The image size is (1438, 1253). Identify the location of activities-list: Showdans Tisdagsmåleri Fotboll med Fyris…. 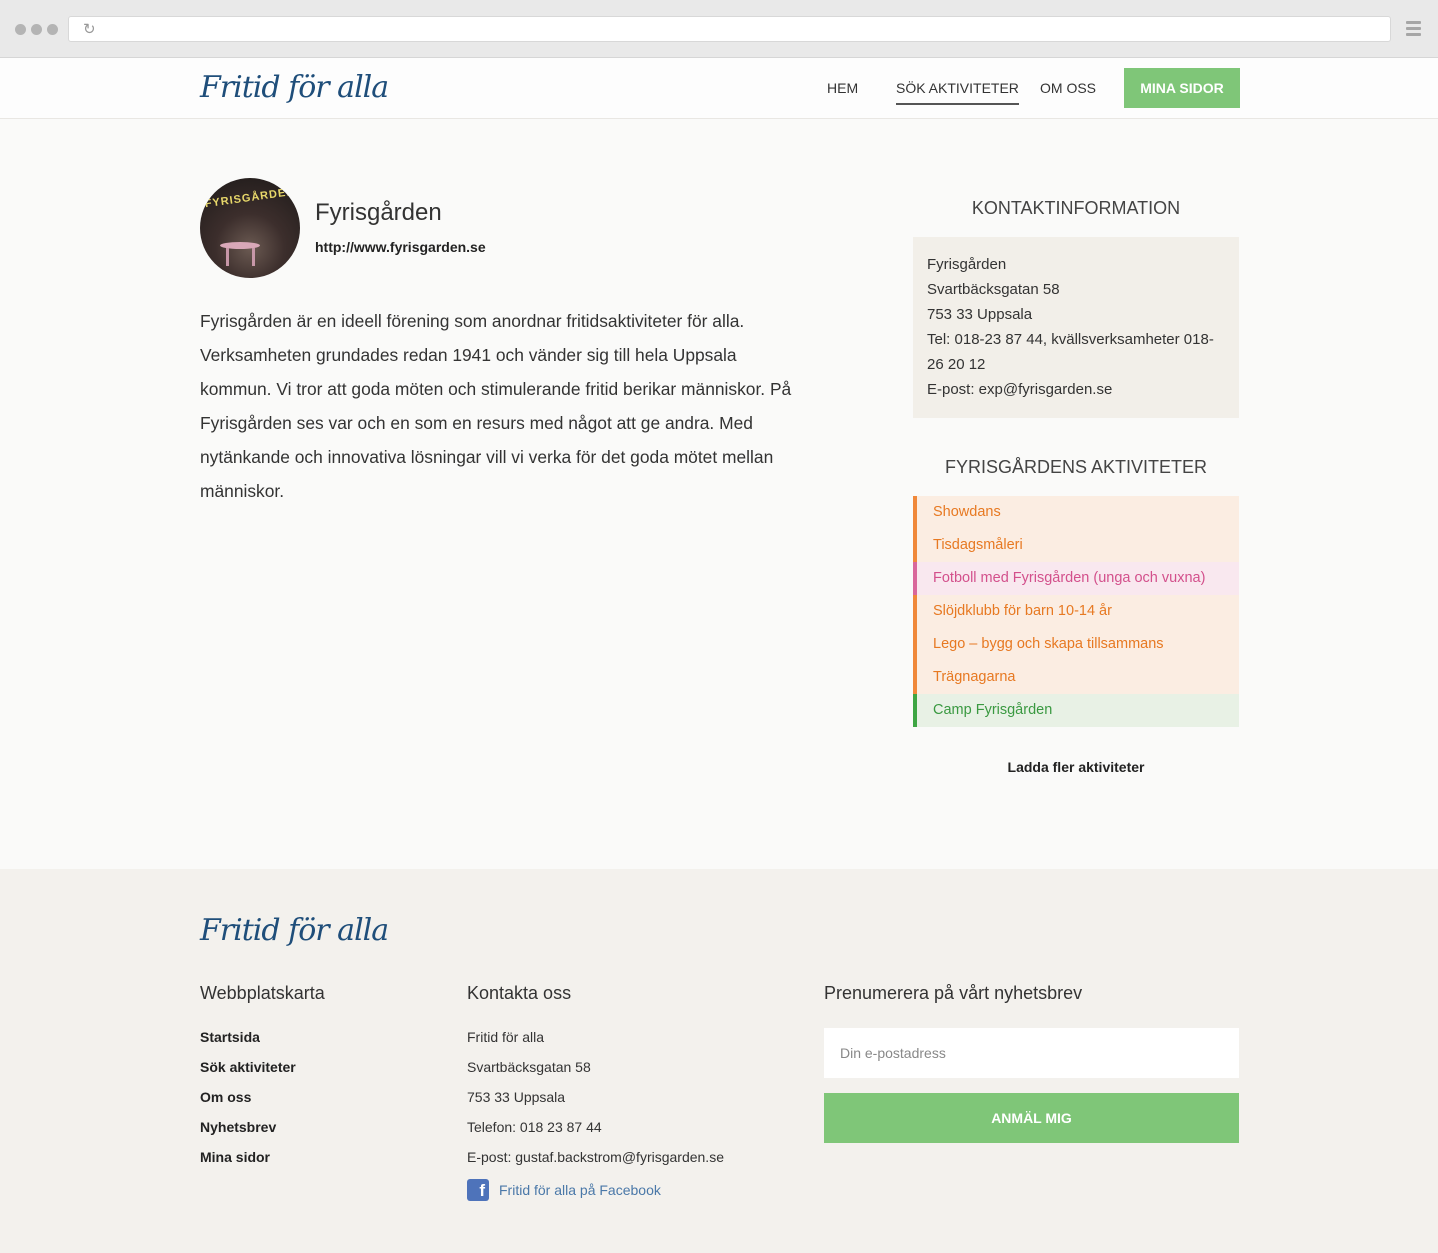
(1076, 611).